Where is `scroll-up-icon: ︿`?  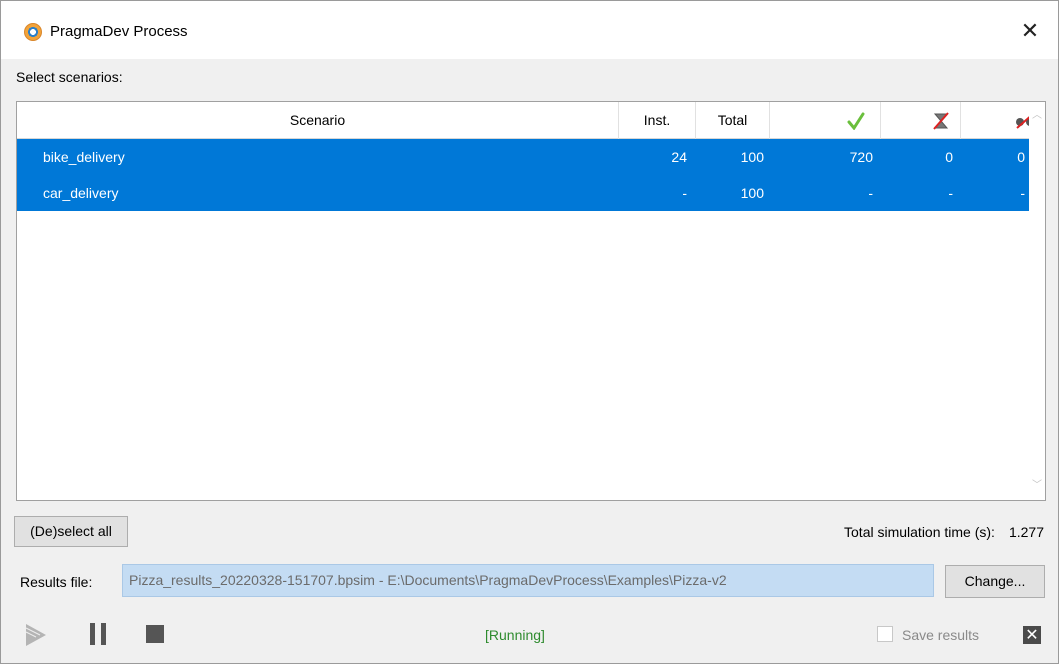 scroll-up-icon: ︿ is located at coordinates (1037, 116).